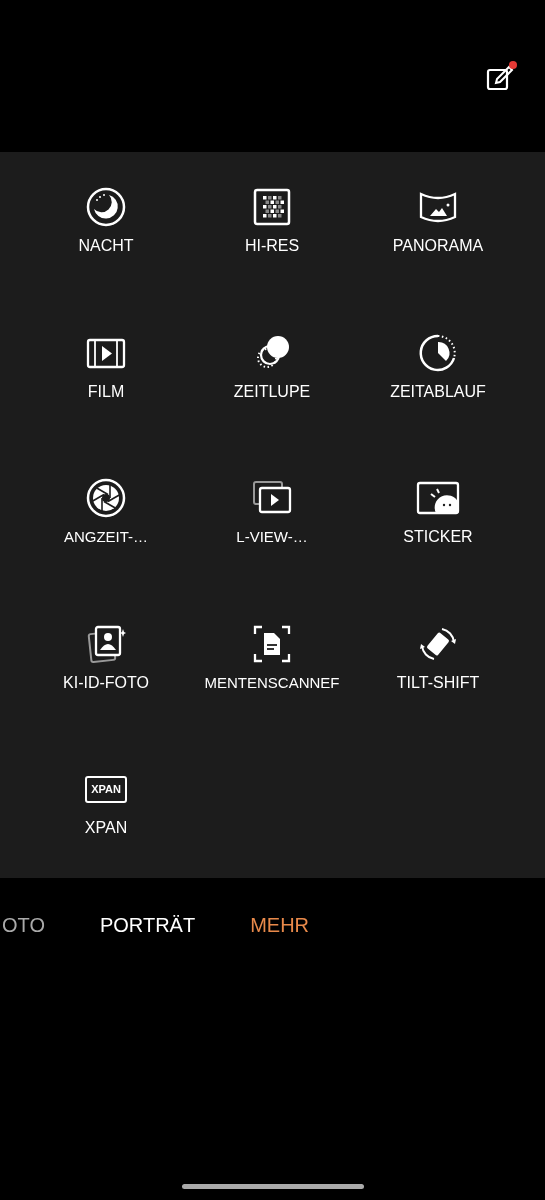 Image resolution: width=545 pixels, height=1200 pixels. Describe the element at coordinates (106, 498) in the screenshot. I see `aperture-icon` at that location.